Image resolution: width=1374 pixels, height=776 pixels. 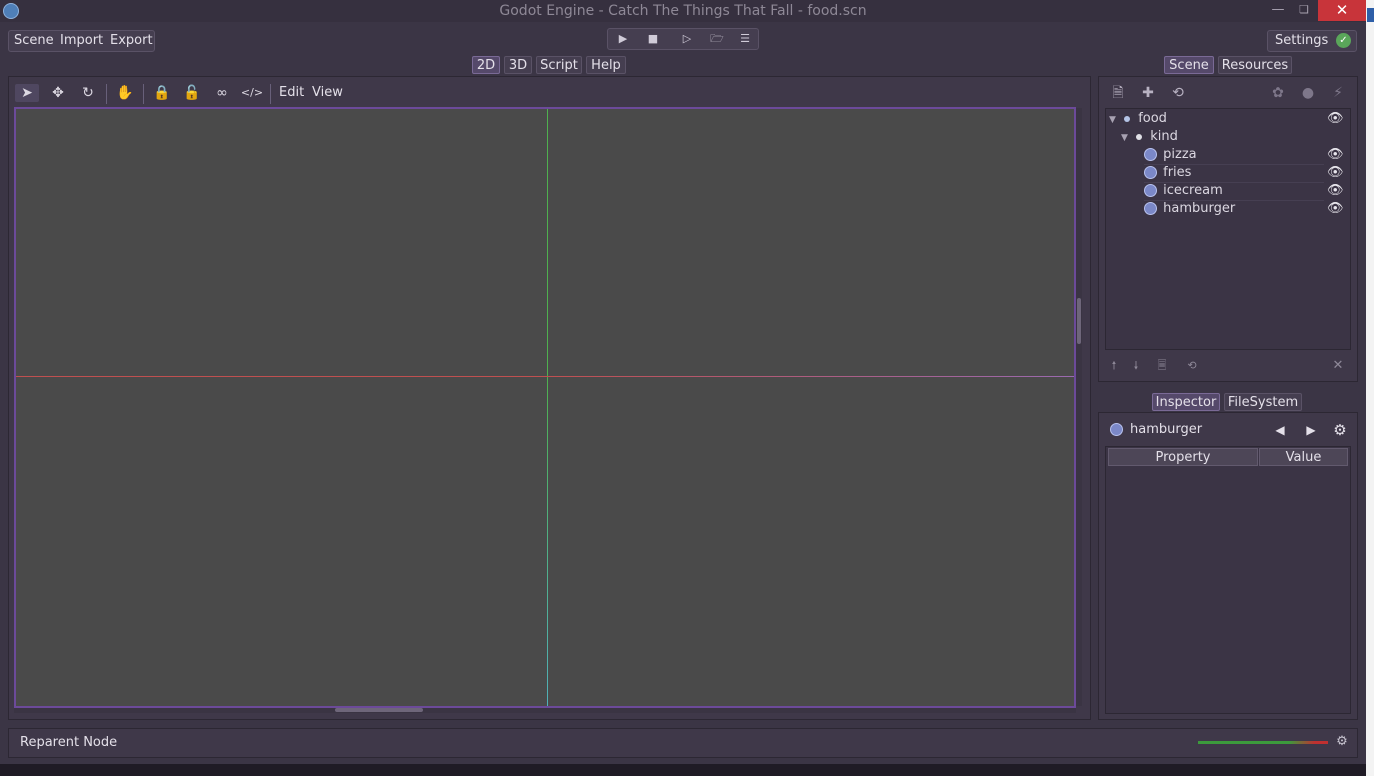 I want to click on edit-script-icon: ✿, so click(x=1278, y=93).